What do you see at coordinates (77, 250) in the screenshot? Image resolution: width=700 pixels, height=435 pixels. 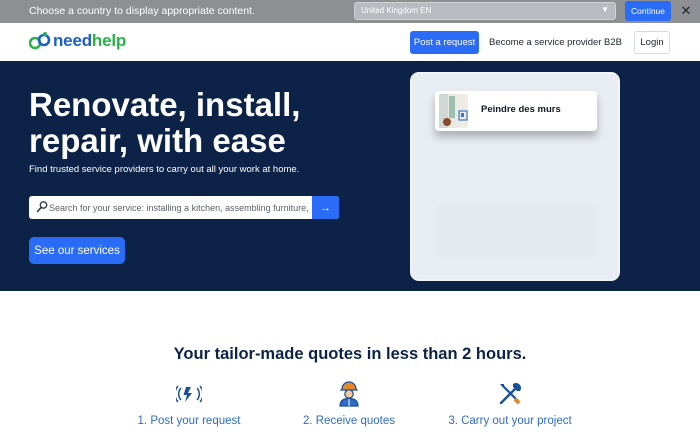 I see `see-services-button: See our services` at bounding box center [77, 250].